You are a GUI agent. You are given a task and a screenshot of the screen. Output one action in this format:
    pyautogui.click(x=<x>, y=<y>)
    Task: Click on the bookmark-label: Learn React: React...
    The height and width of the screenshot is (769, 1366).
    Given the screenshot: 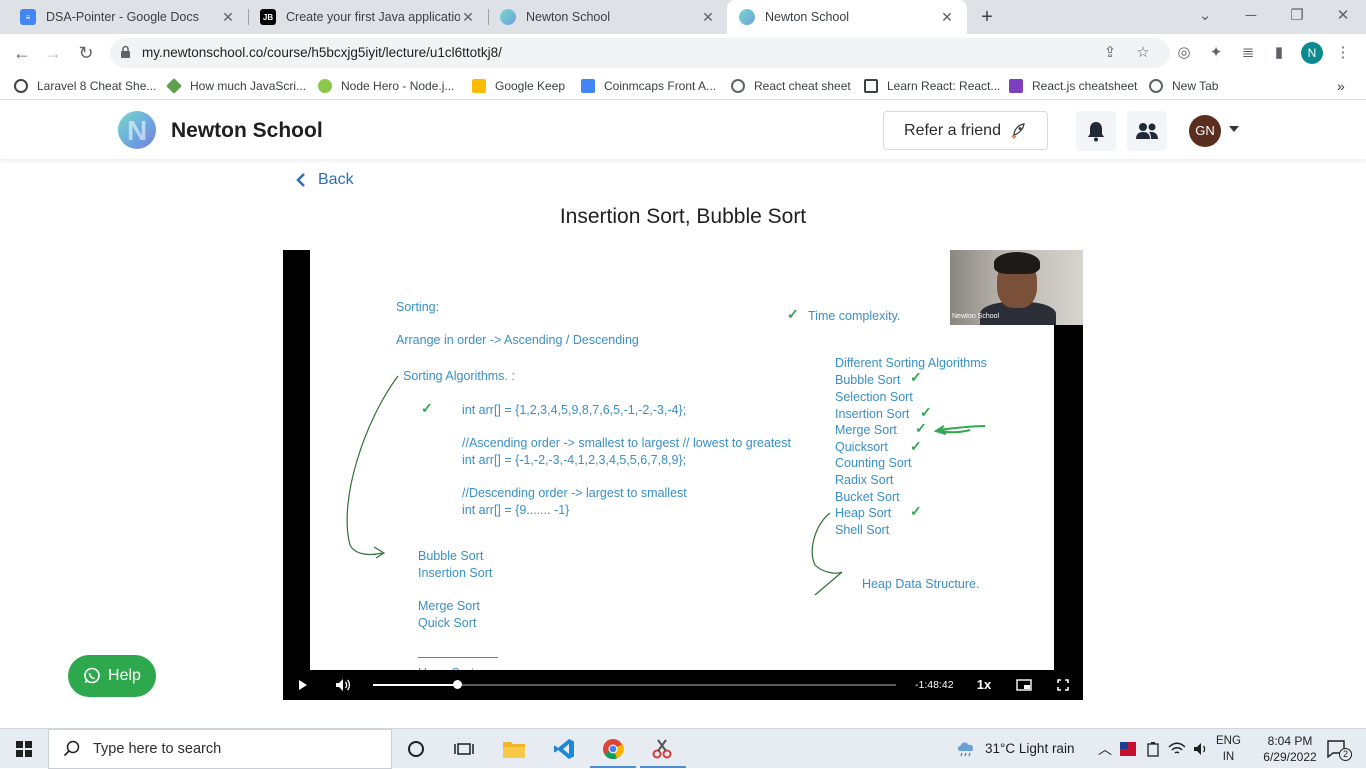 What is the action you would take?
    pyautogui.click(x=944, y=86)
    